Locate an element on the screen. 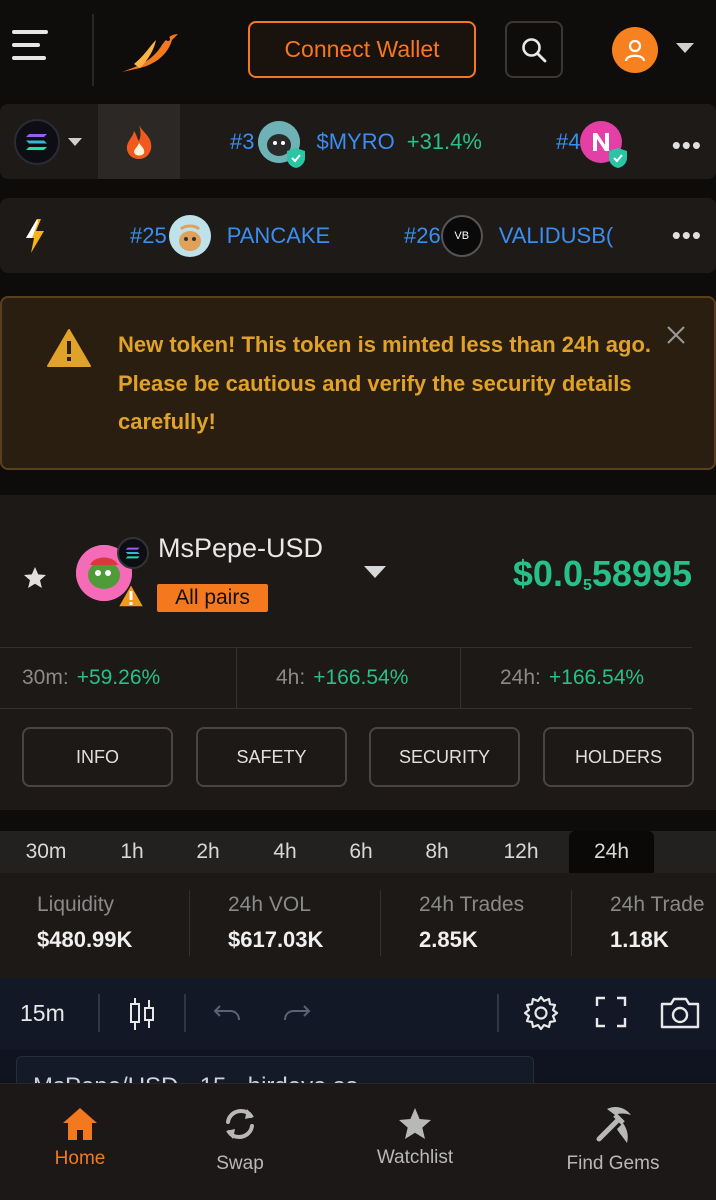 This screenshot has height=1200, width=716. safety-tab-button: SAFETY is located at coordinates (271, 757).